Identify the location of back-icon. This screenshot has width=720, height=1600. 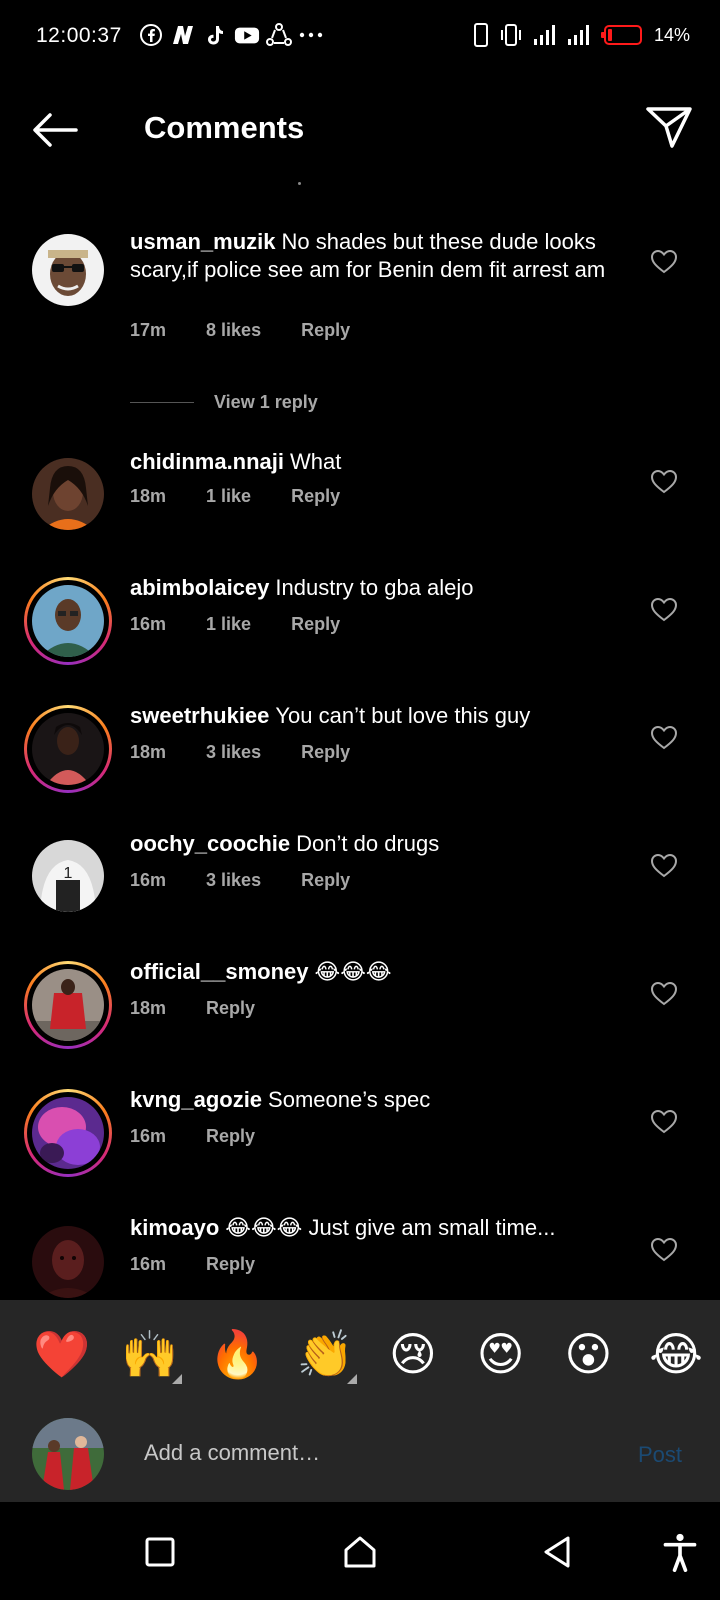
(558, 1552).